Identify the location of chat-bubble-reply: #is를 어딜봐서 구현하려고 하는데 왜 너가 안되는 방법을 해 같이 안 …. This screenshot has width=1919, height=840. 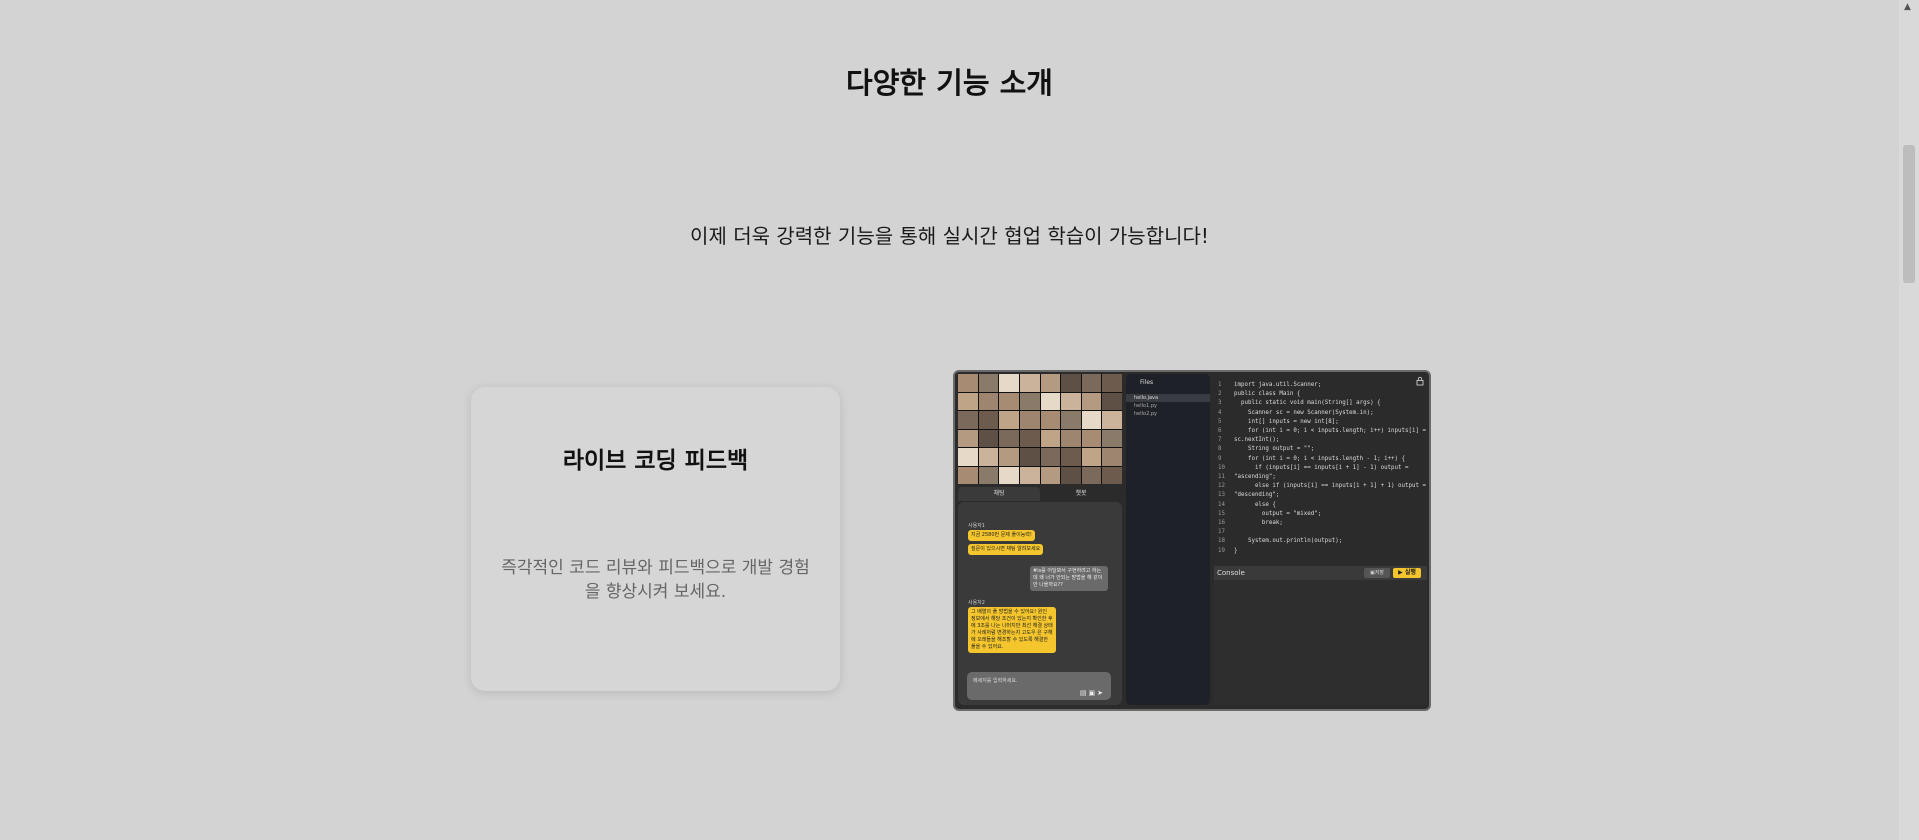
(1069, 578).